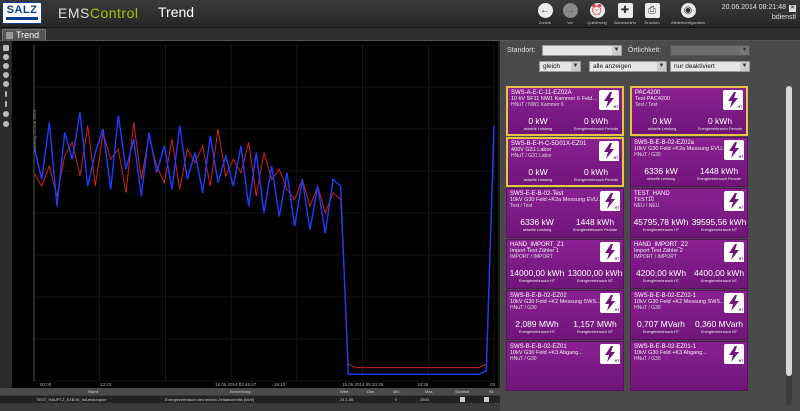  What do you see at coordinates (596, 172) in the screenshot?
I see `meter-value-secondary: 0 kWh` at bounding box center [596, 172].